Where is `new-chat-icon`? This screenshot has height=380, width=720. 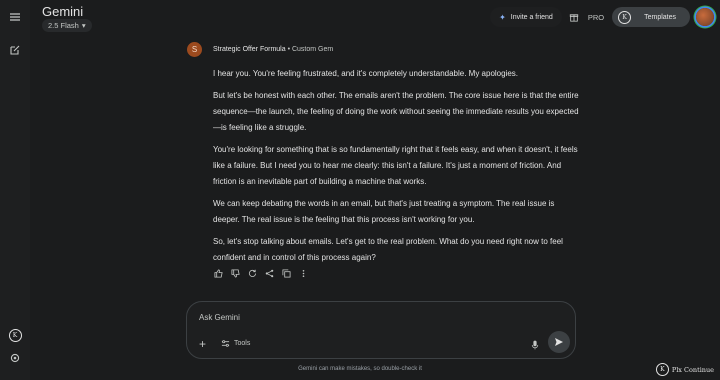 new-chat-icon is located at coordinates (15, 50).